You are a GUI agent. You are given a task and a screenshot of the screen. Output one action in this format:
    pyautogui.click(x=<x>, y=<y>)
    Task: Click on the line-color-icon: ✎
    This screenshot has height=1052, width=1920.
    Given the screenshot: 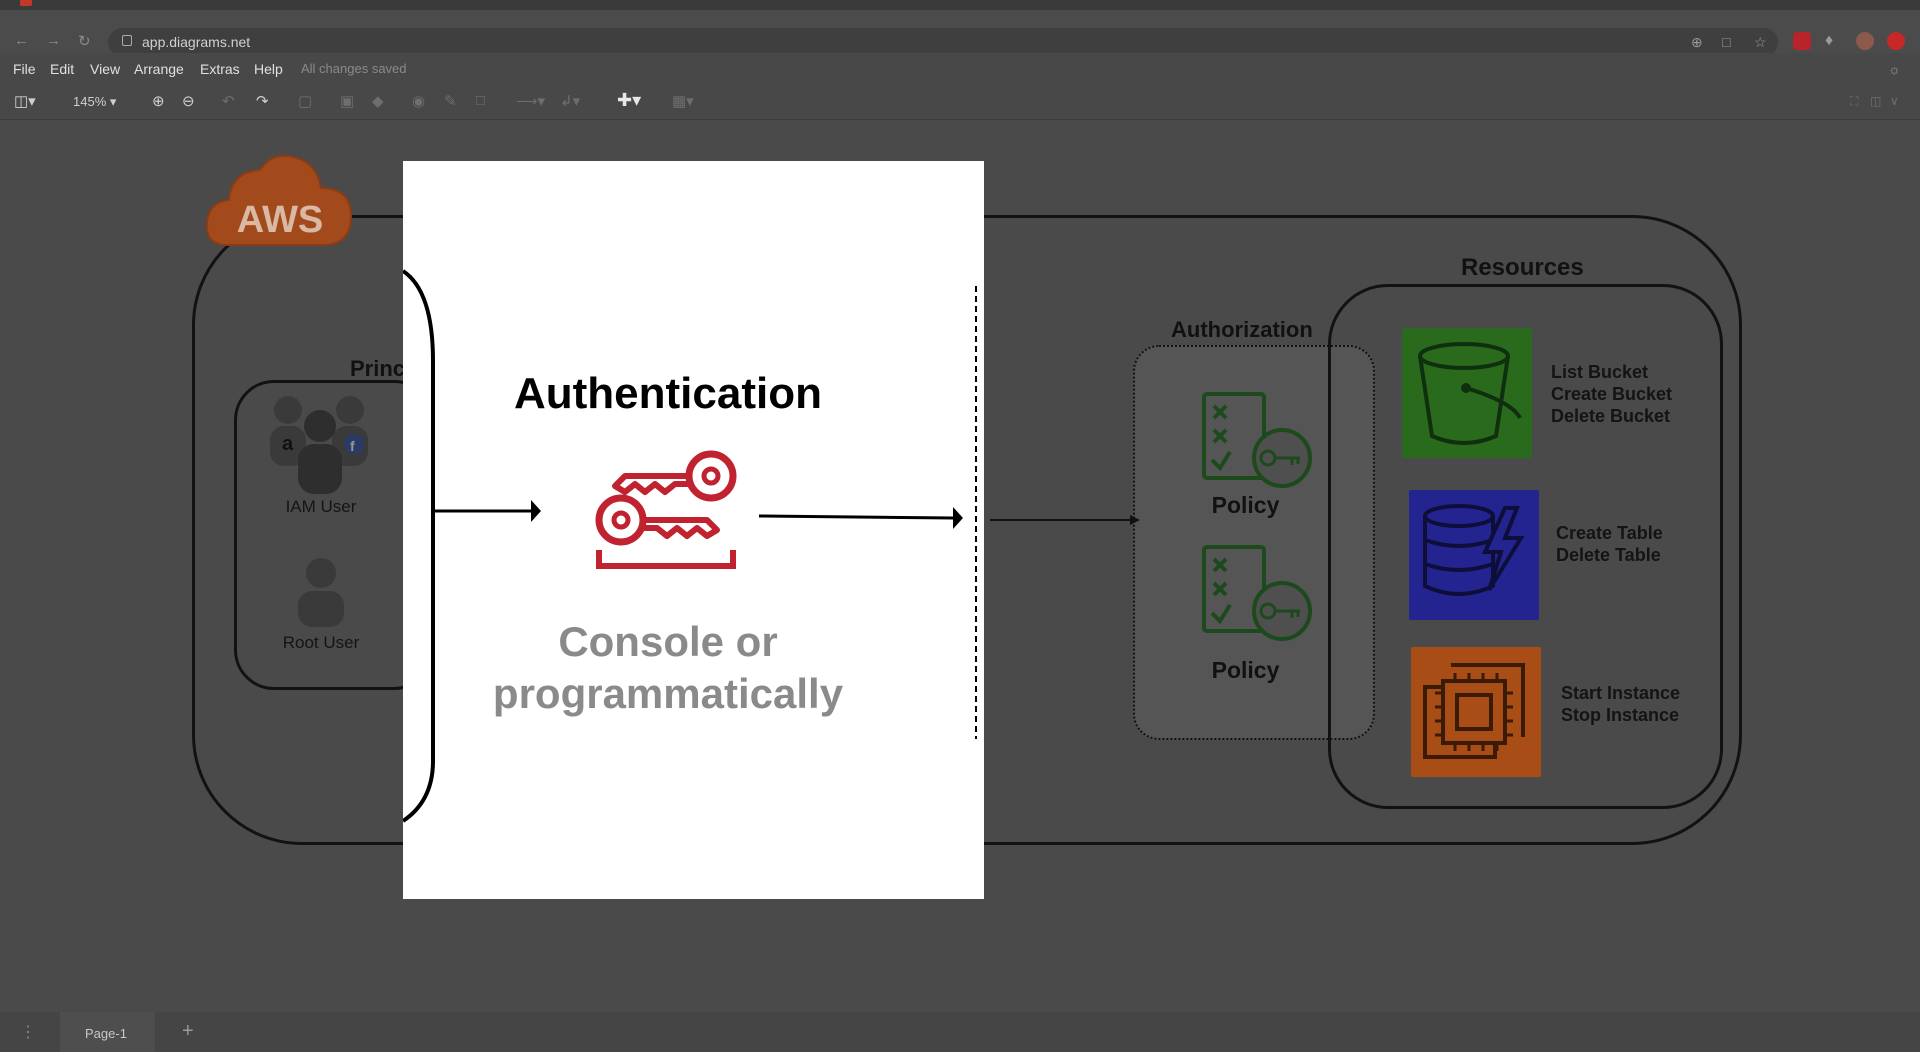 What is the action you would take?
    pyautogui.click(x=450, y=101)
    